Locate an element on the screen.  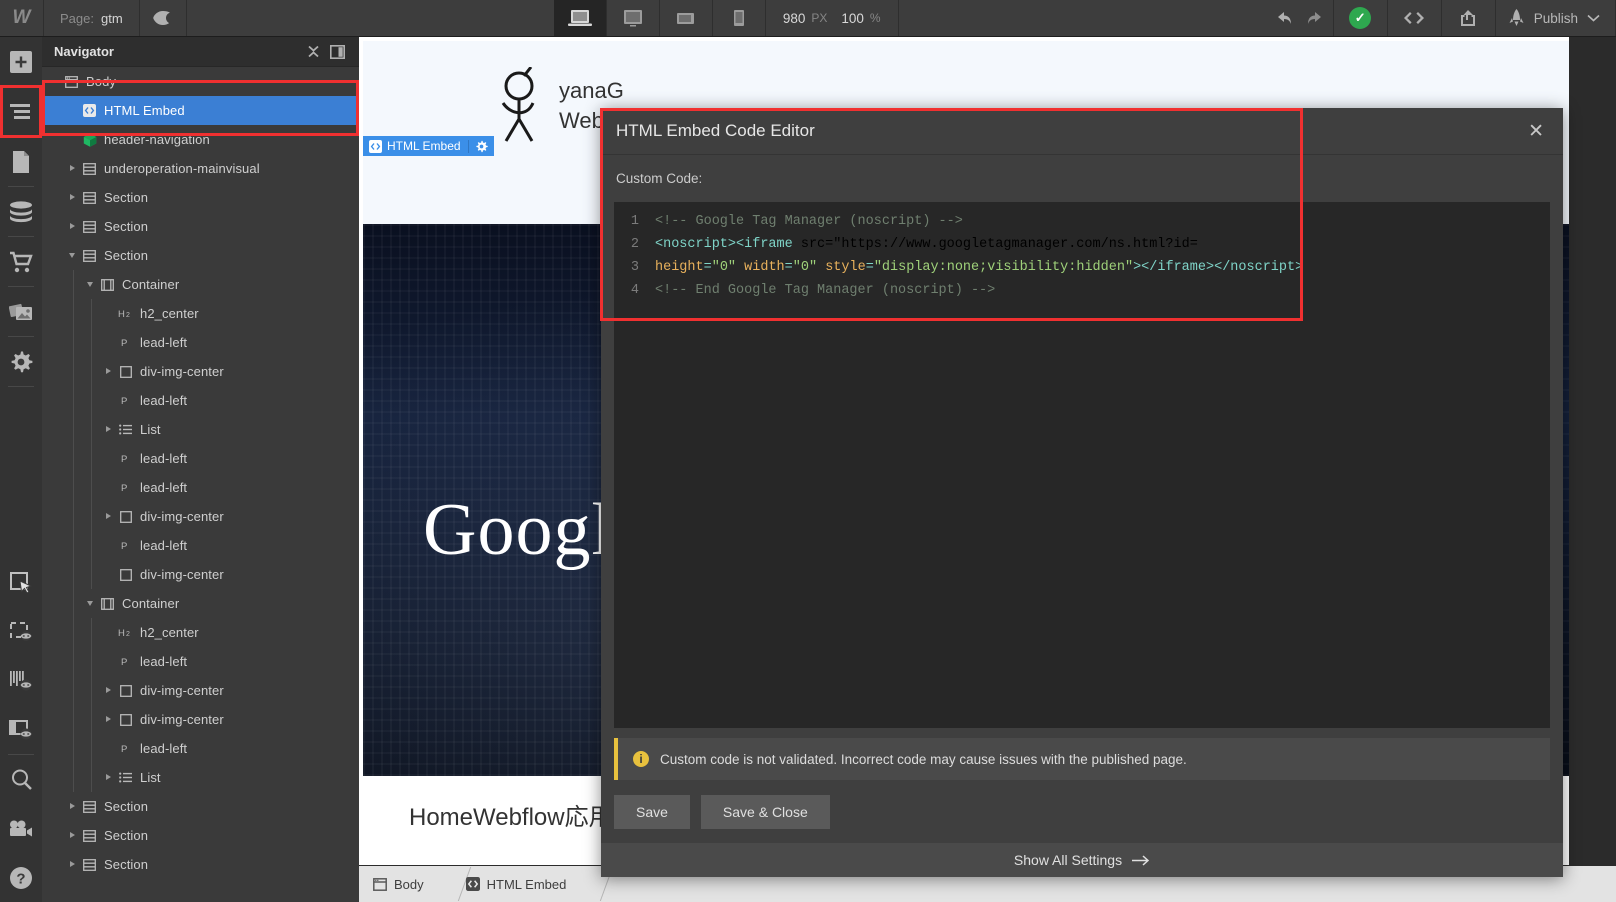
device-tablet-button is located at coordinates (686, 18).